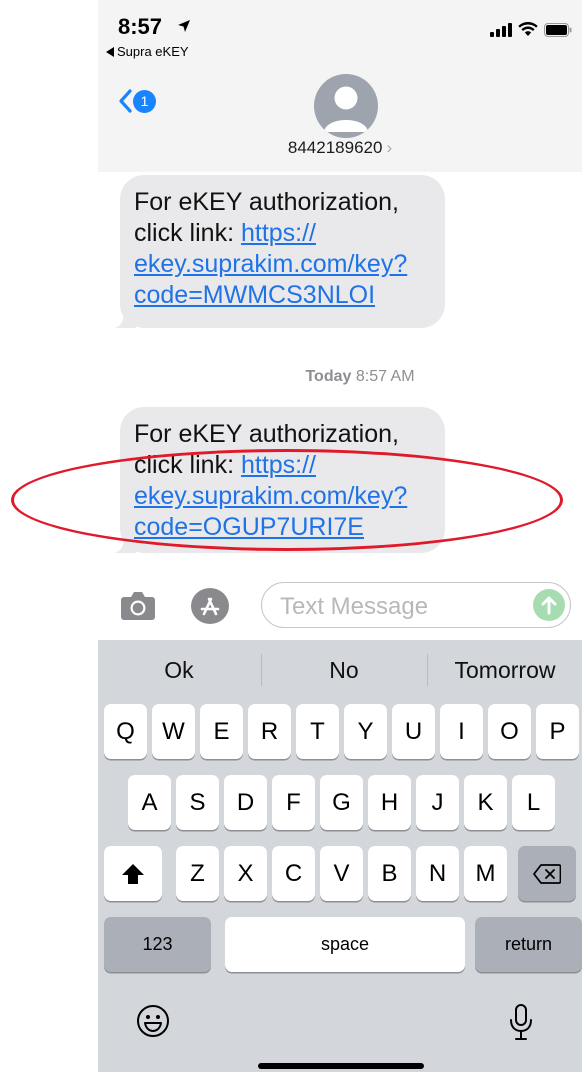 This screenshot has height=1072, width=582. Describe the element at coordinates (328, 376) in the screenshot. I see `timestamp-day: Today` at that location.